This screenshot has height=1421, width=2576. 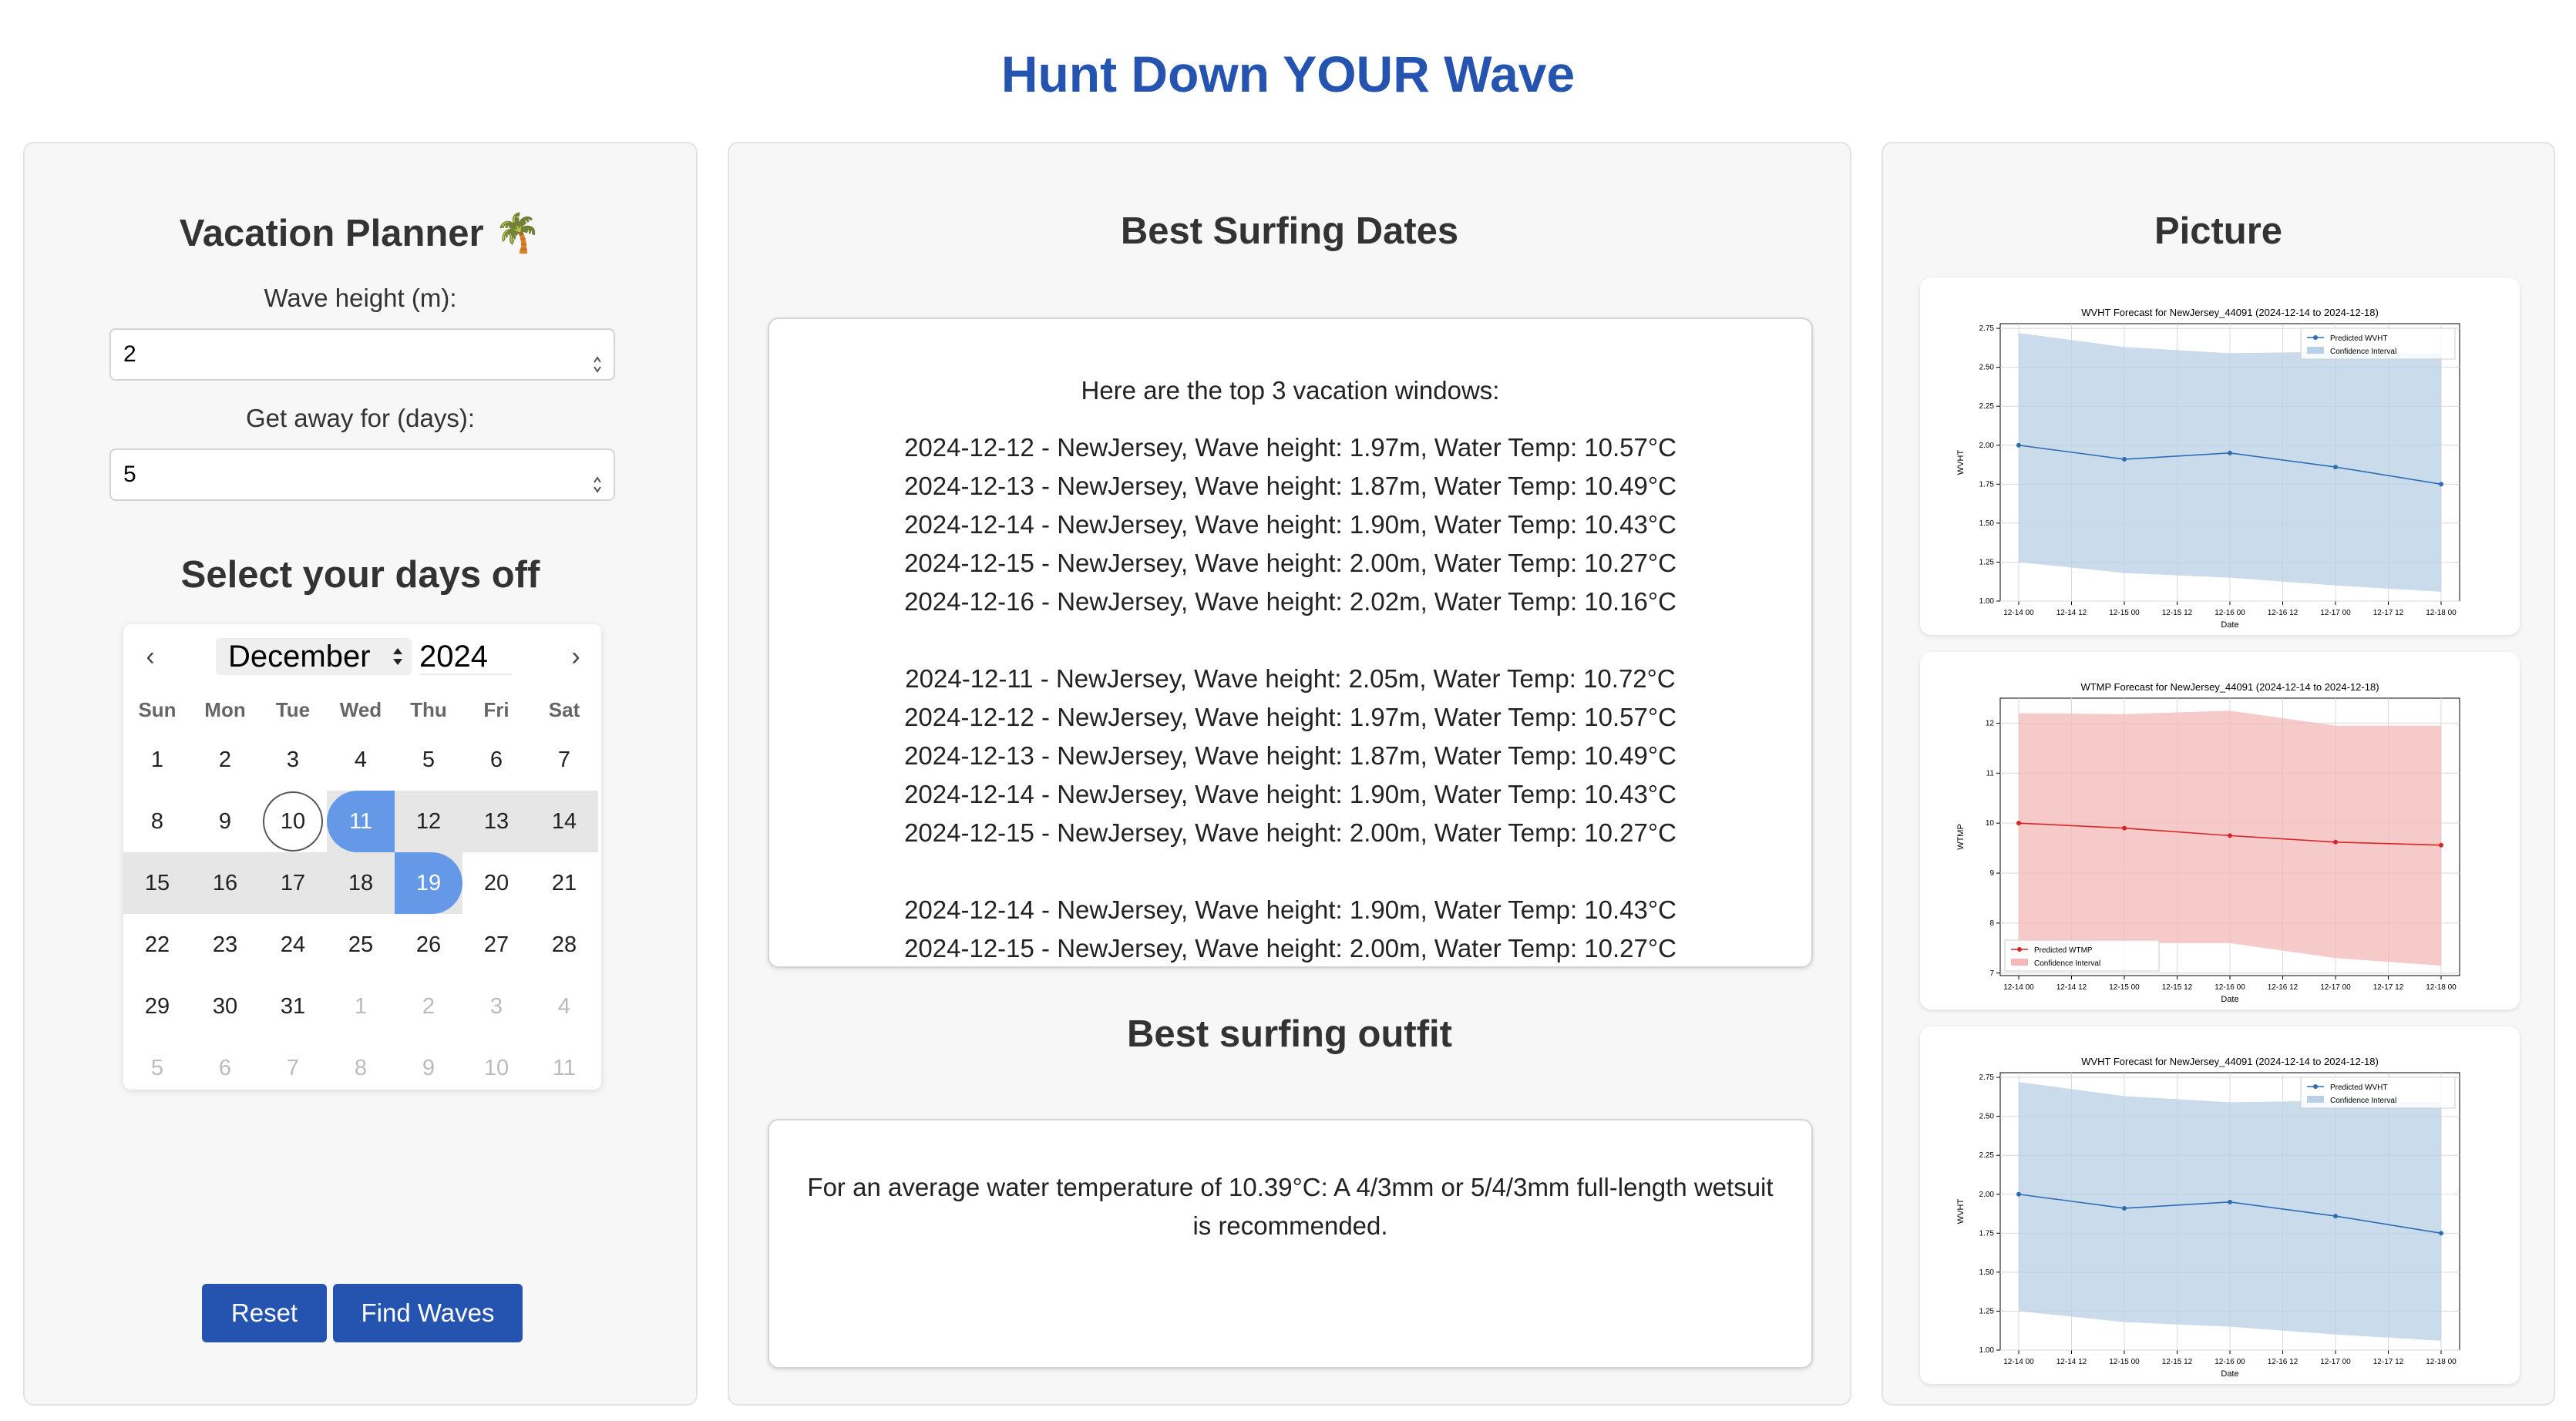 What do you see at coordinates (2335, 613) in the screenshot?
I see `x-tick-label: 12-17 00` at bounding box center [2335, 613].